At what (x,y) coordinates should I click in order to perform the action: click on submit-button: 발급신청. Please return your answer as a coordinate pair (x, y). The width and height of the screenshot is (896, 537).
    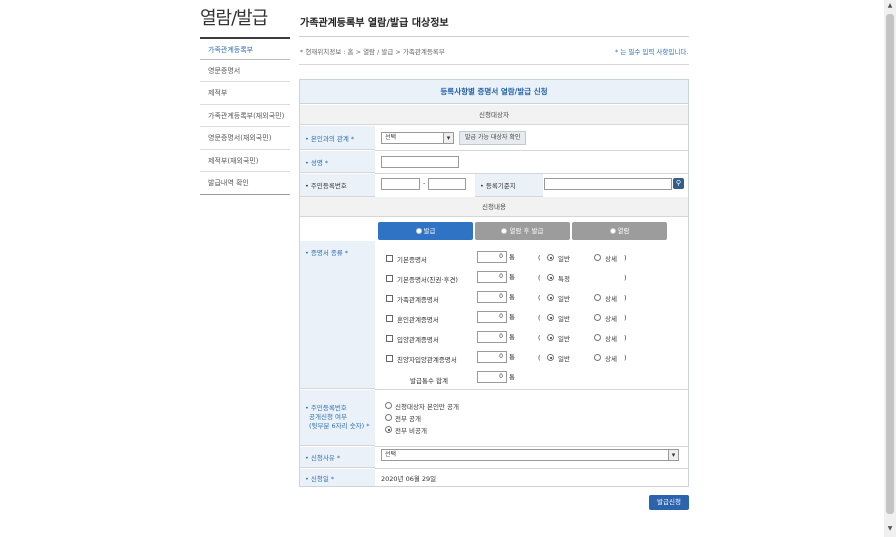
    Looking at the image, I should click on (669, 502).